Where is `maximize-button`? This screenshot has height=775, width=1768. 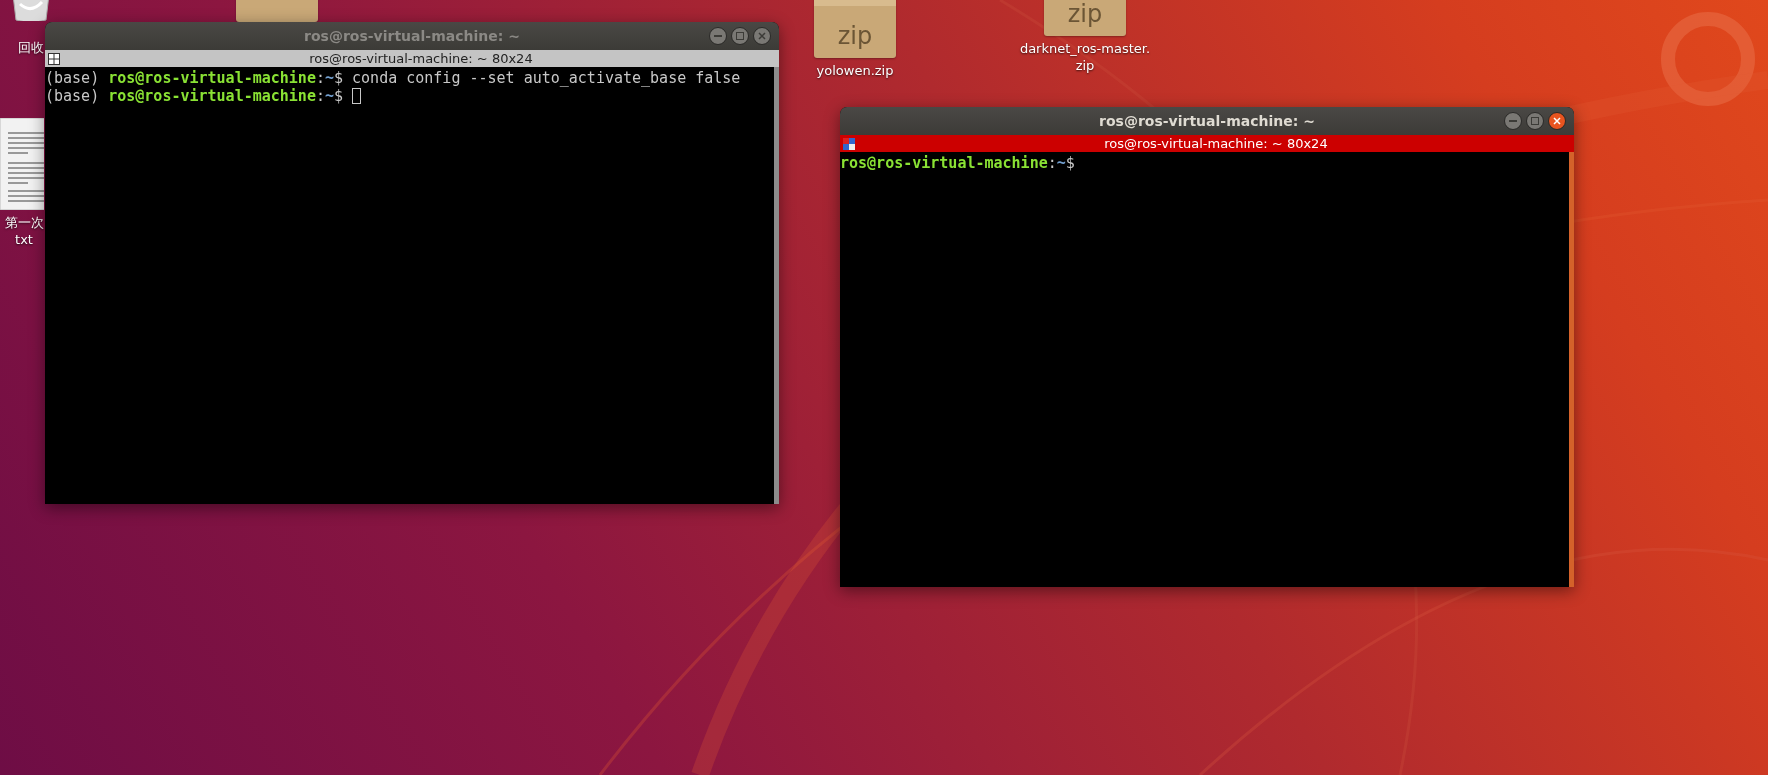 maximize-button is located at coordinates (740, 36).